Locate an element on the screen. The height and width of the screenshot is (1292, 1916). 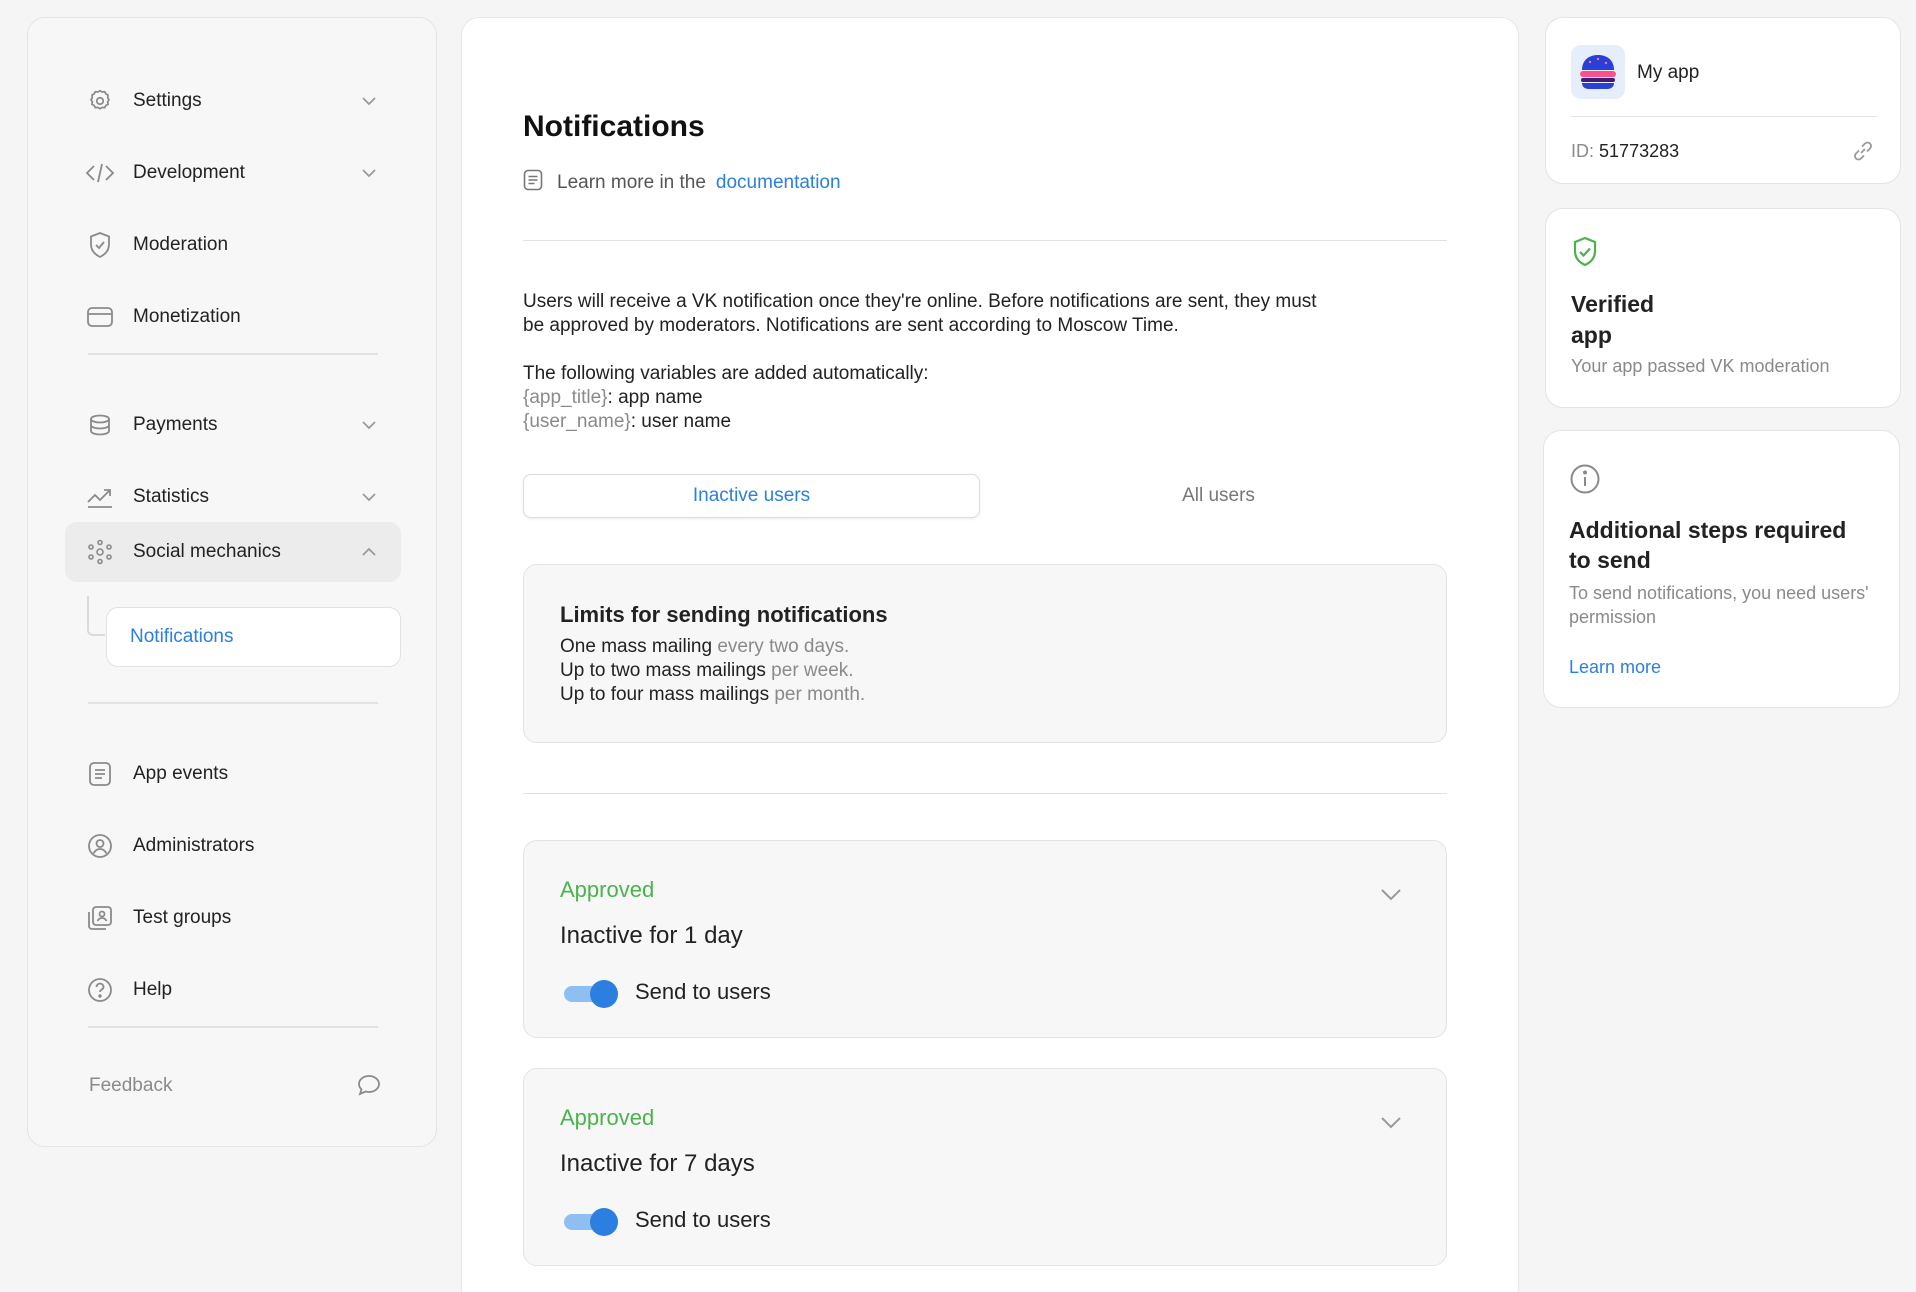
help-icon is located at coordinates (100, 990).